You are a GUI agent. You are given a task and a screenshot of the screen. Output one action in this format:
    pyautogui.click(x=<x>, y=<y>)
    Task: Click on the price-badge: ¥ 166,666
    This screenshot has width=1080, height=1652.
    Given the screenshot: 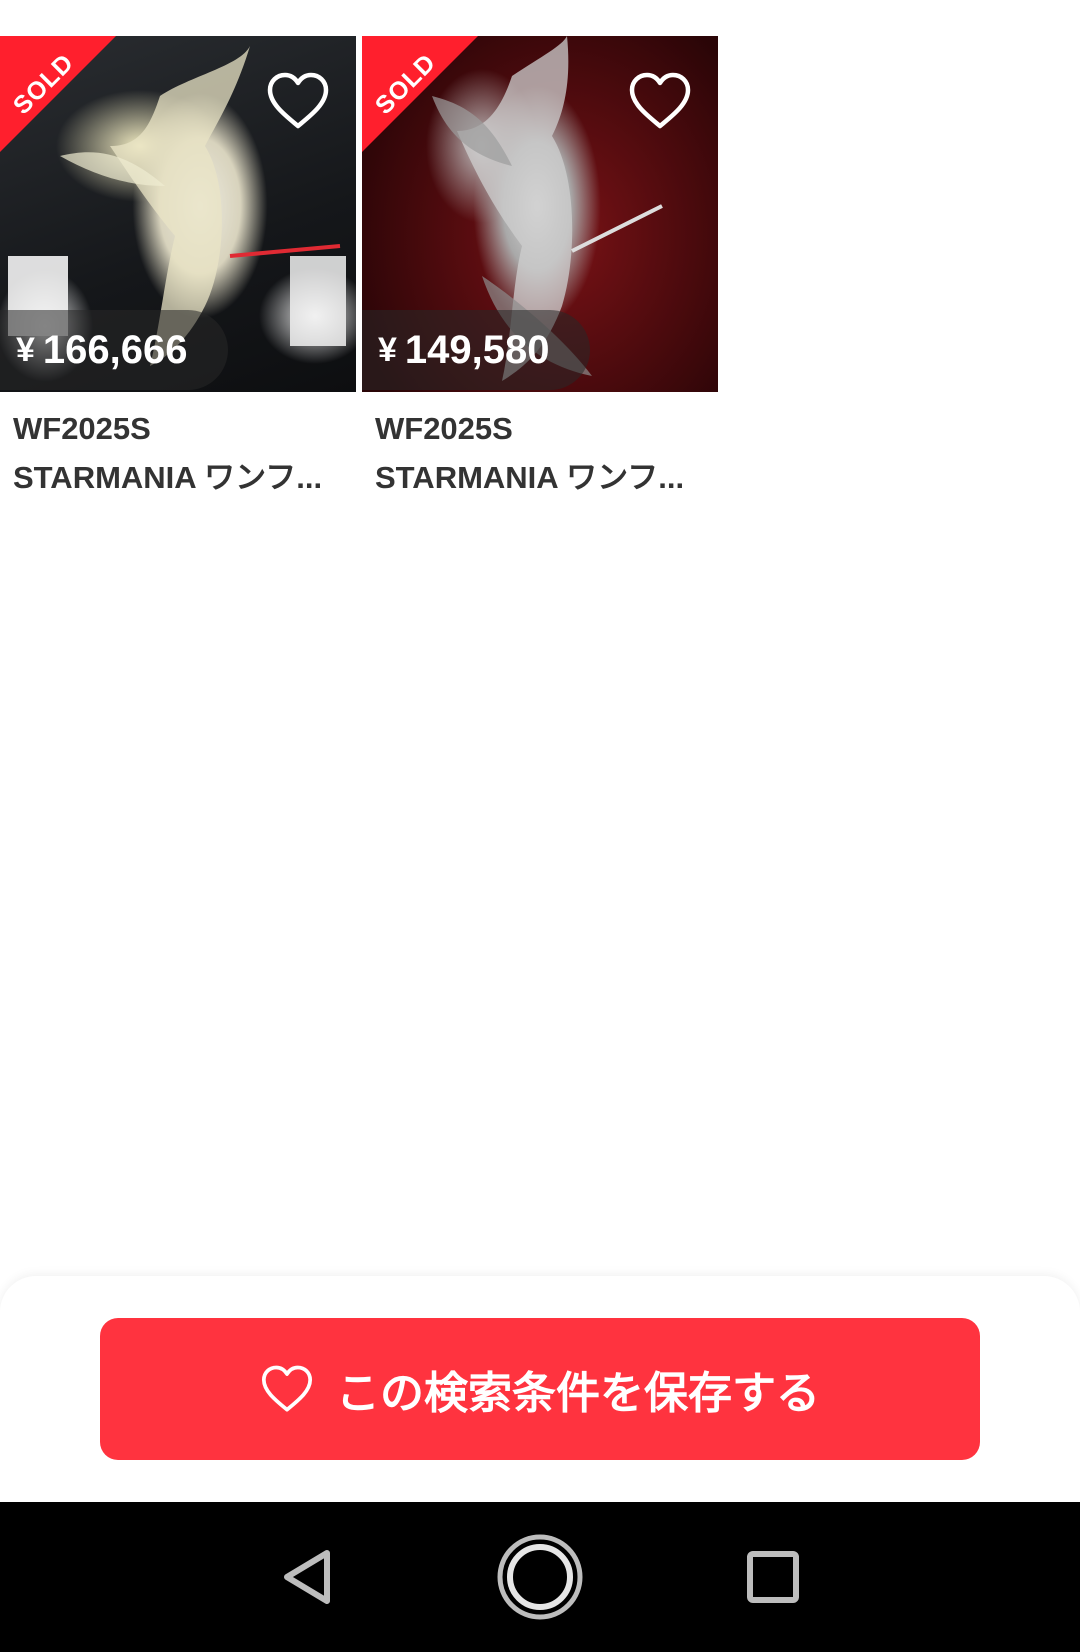 What is the action you would take?
    pyautogui.click(x=114, y=350)
    